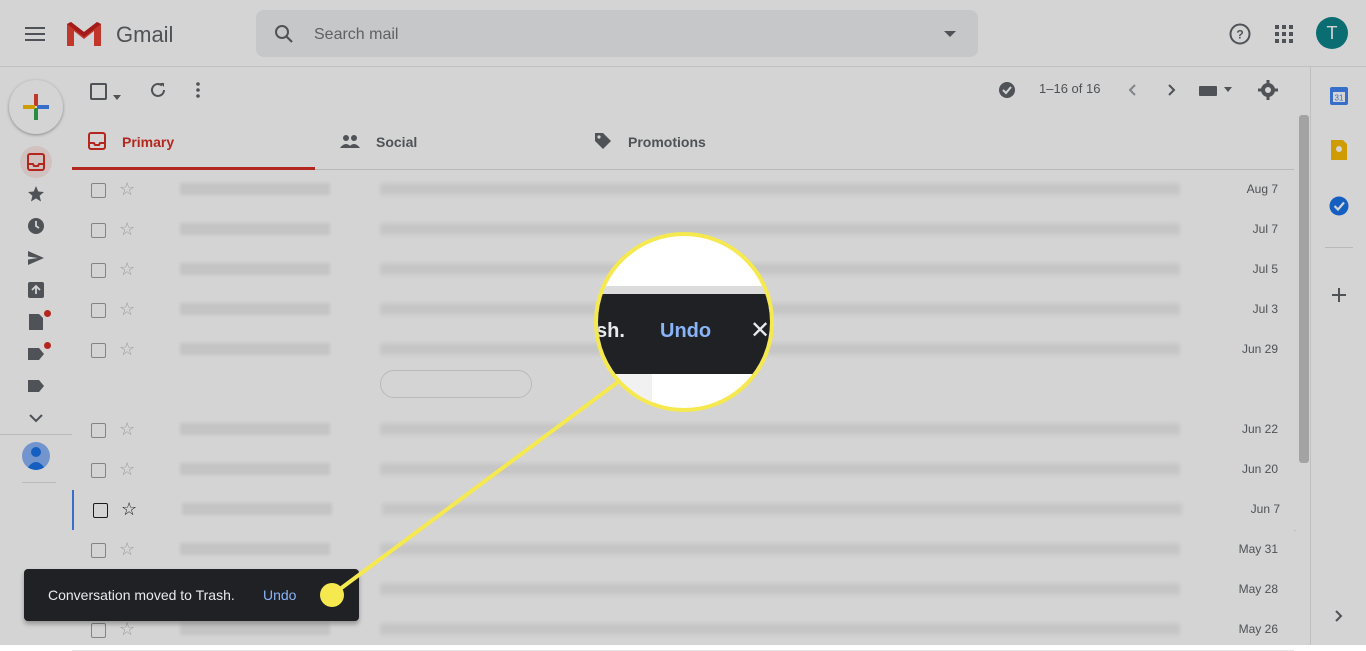 This screenshot has width=1366, height=651. Describe the element at coordinates (625, 389) in the screenshot. I see `zoom-bottom-edge` at that location.